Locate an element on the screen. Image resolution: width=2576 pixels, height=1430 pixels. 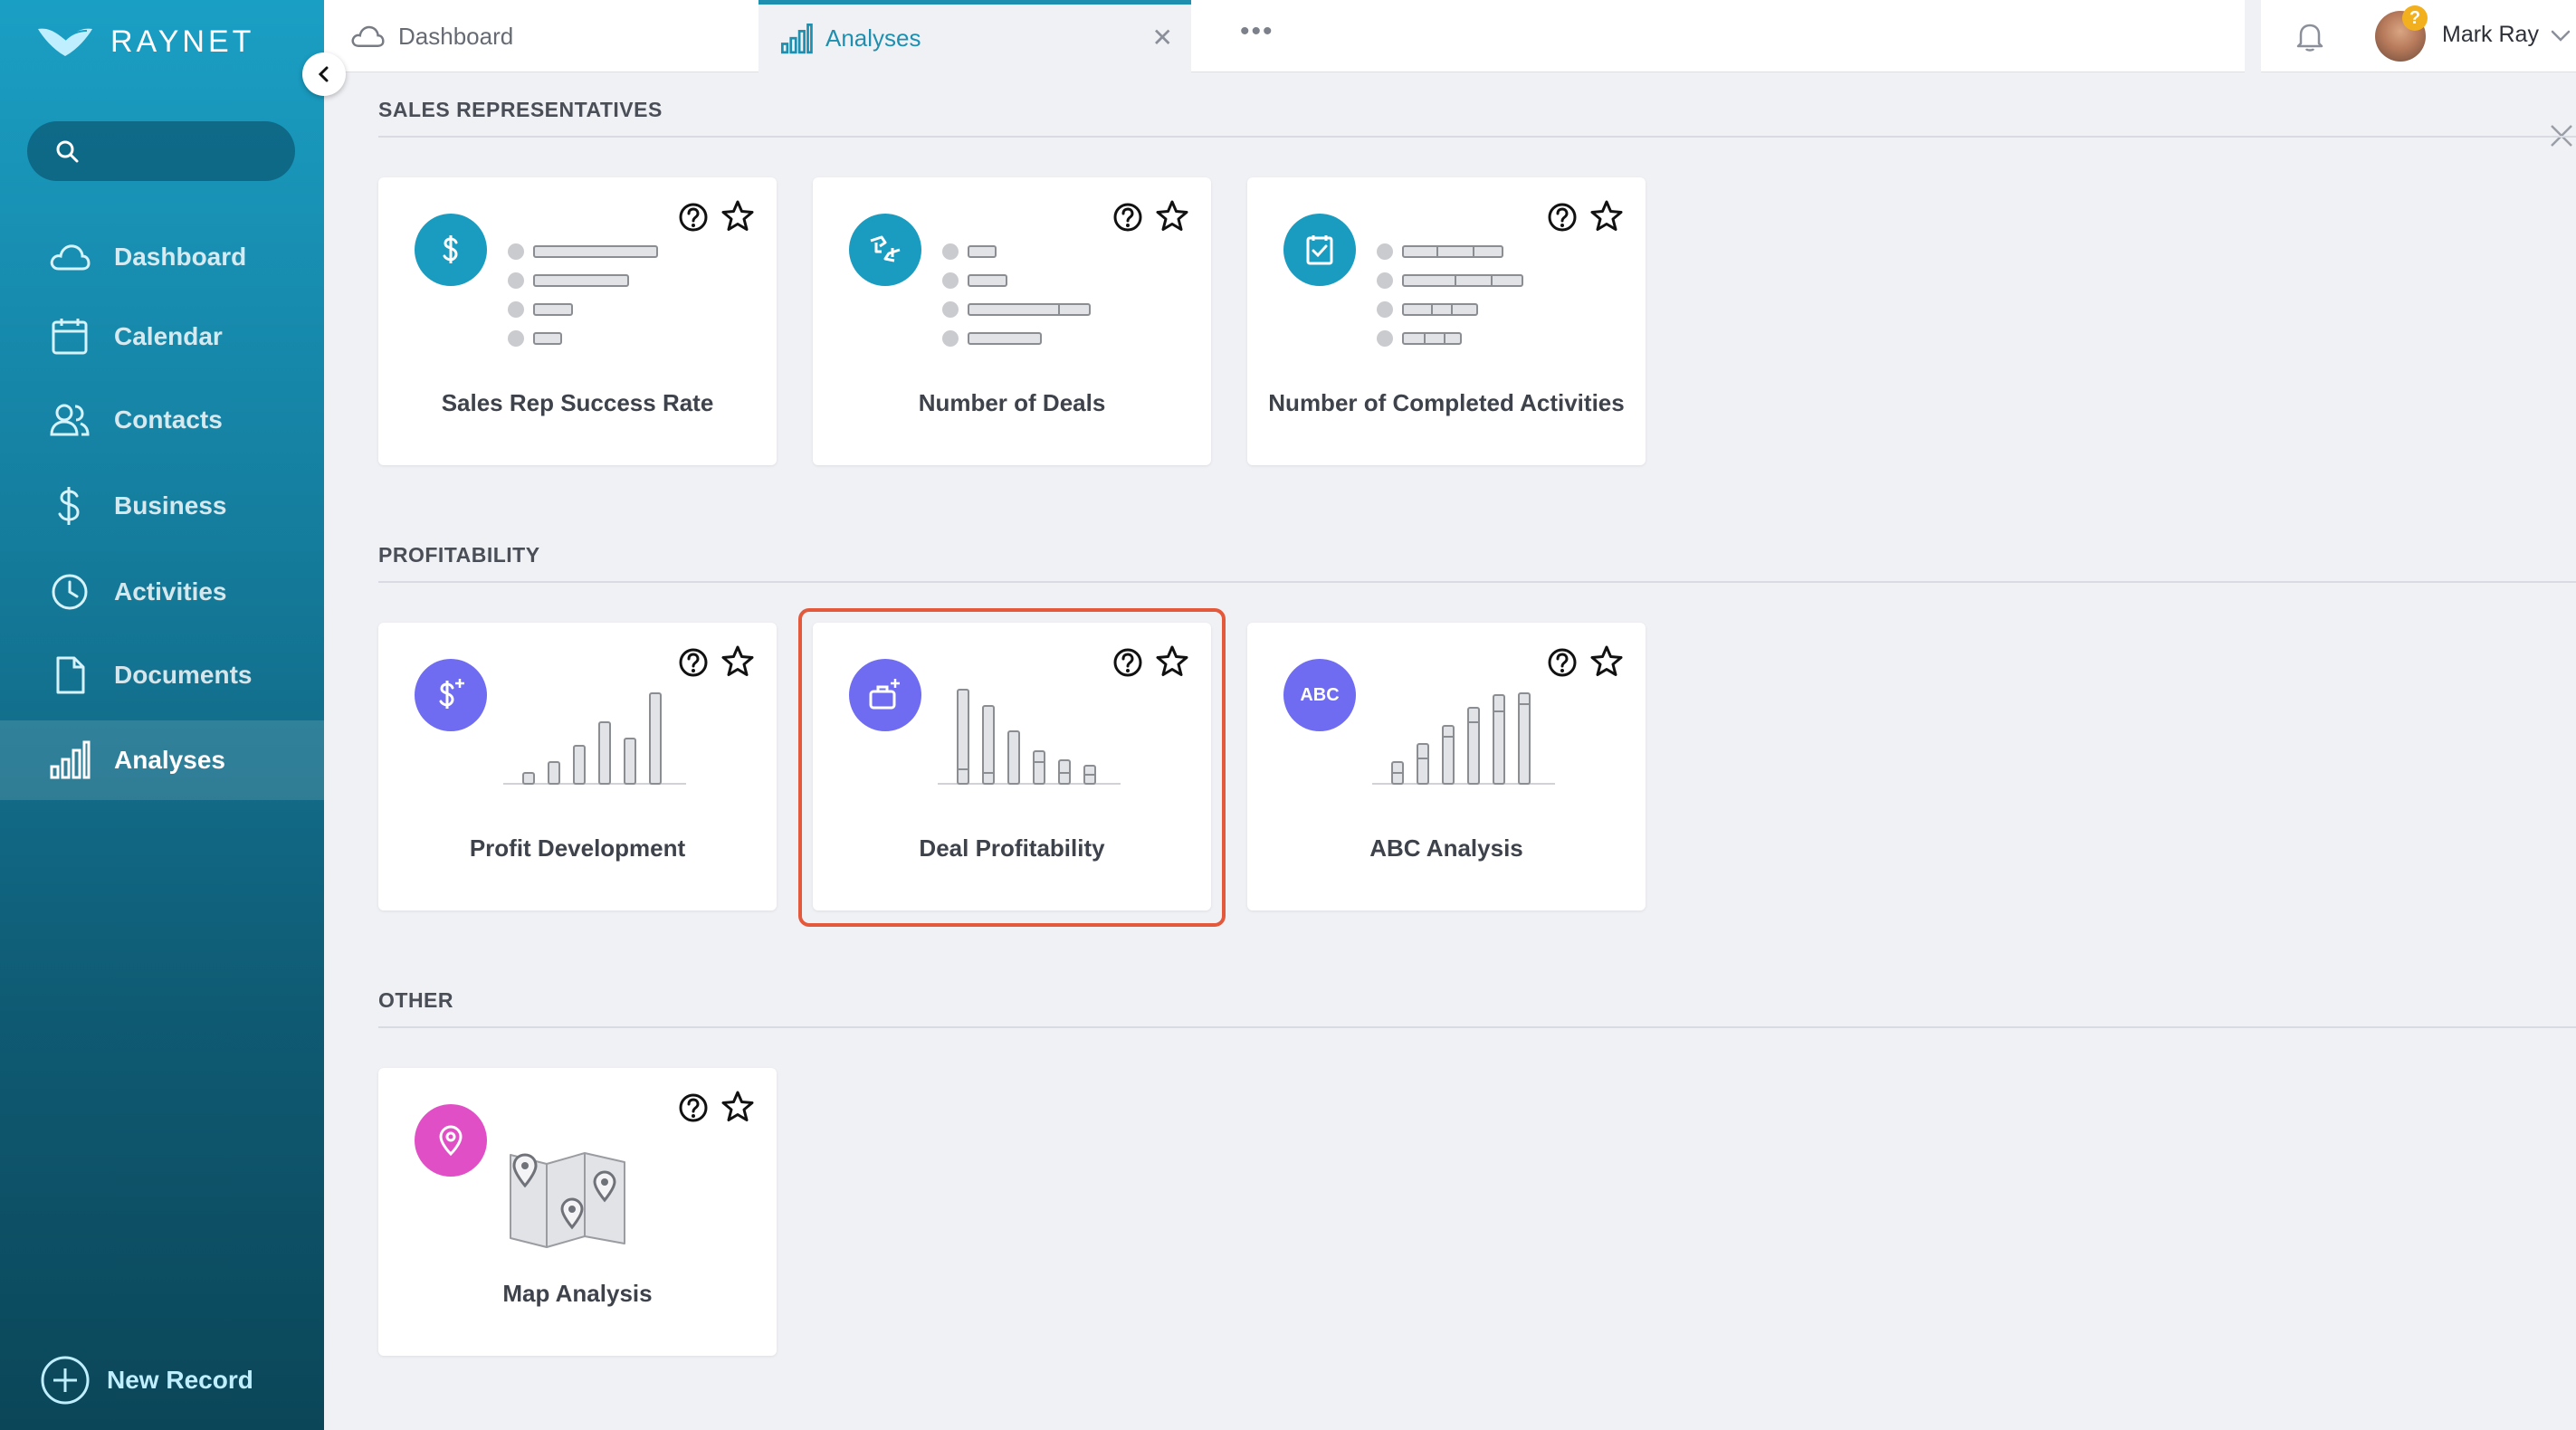
tab-analyses: Analyses ✕ is located at coordinates (975, 36).